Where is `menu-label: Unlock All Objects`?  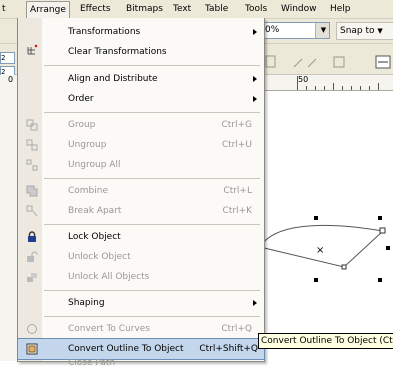
menu-label: Unlock All Objects is located at coordinates (109, 277).